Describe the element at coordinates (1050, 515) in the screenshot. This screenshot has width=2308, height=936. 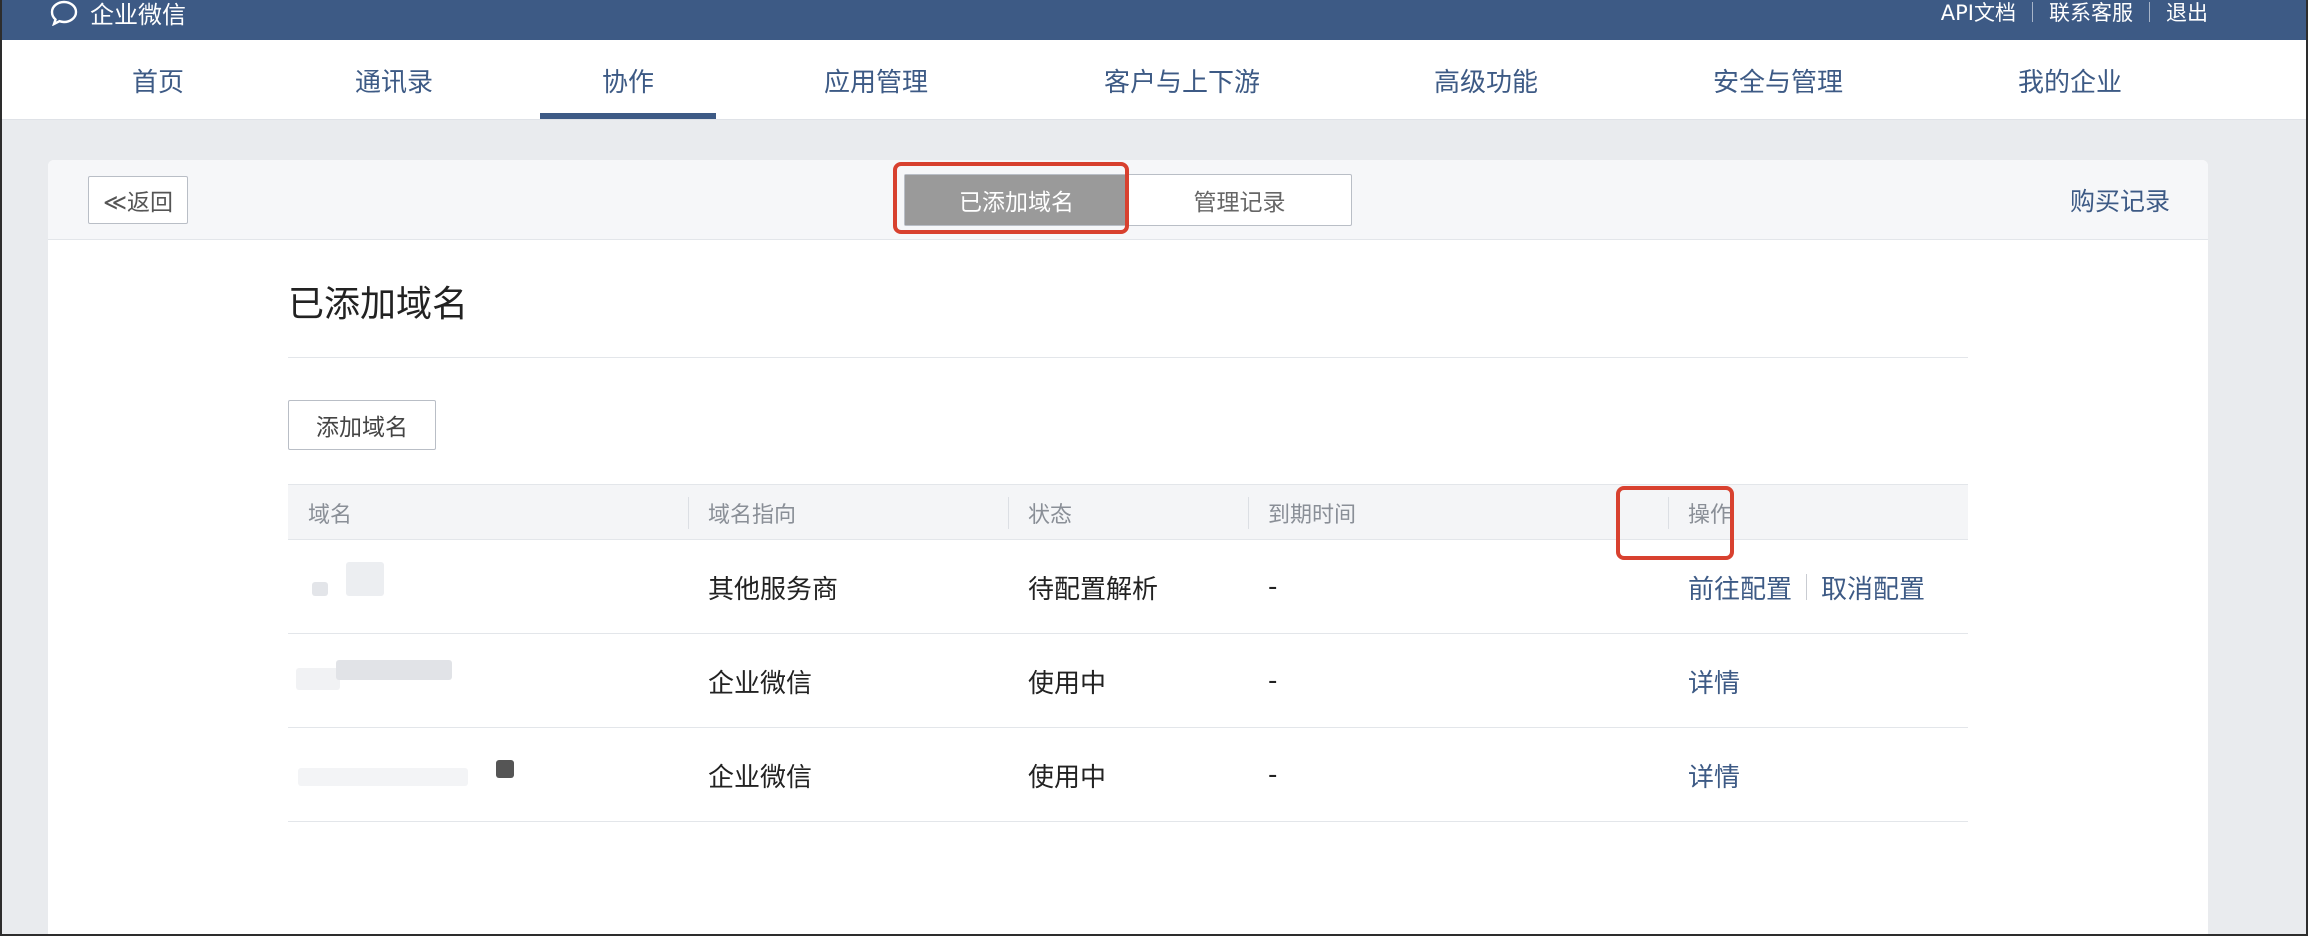
I see `col-status: 状态` at that location.